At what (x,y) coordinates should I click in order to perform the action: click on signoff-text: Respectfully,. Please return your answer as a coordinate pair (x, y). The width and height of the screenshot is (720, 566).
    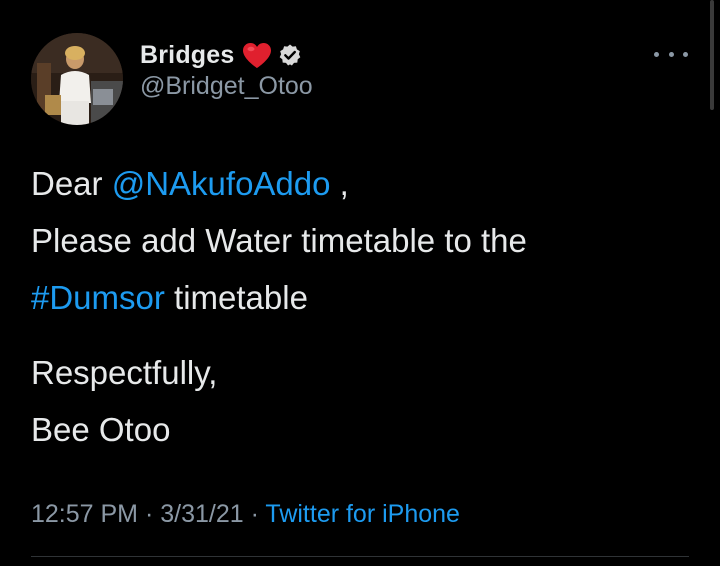
    Looking at the image, I should click on (124, 372).